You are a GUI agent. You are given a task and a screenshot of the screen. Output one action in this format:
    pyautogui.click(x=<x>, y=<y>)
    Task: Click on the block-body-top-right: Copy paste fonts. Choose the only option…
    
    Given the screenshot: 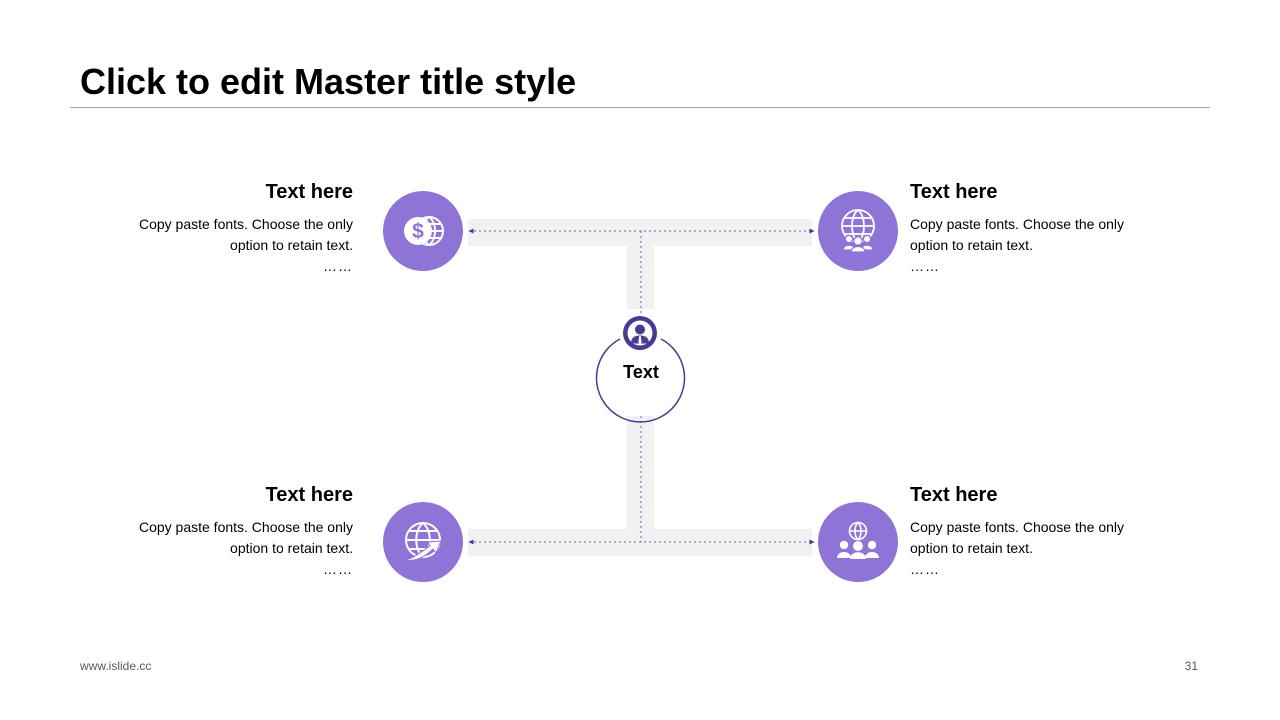 What is the action you would take?
    pyautogui.click(x=1030, y=245)
    